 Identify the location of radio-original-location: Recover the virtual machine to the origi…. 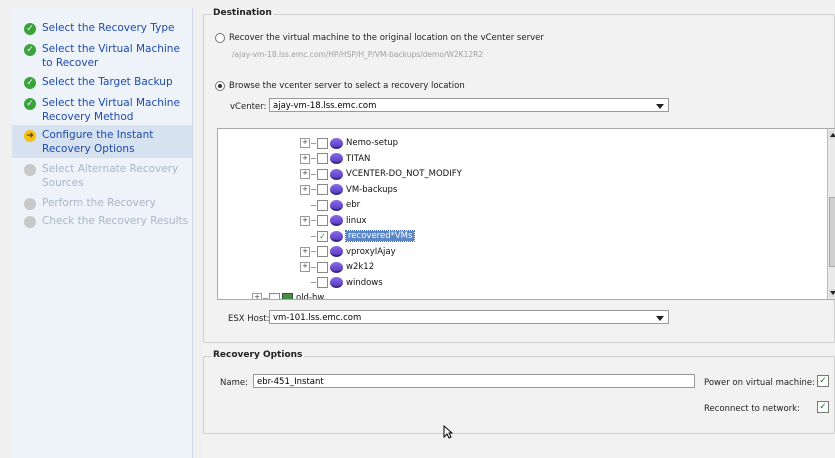
(379, 38).